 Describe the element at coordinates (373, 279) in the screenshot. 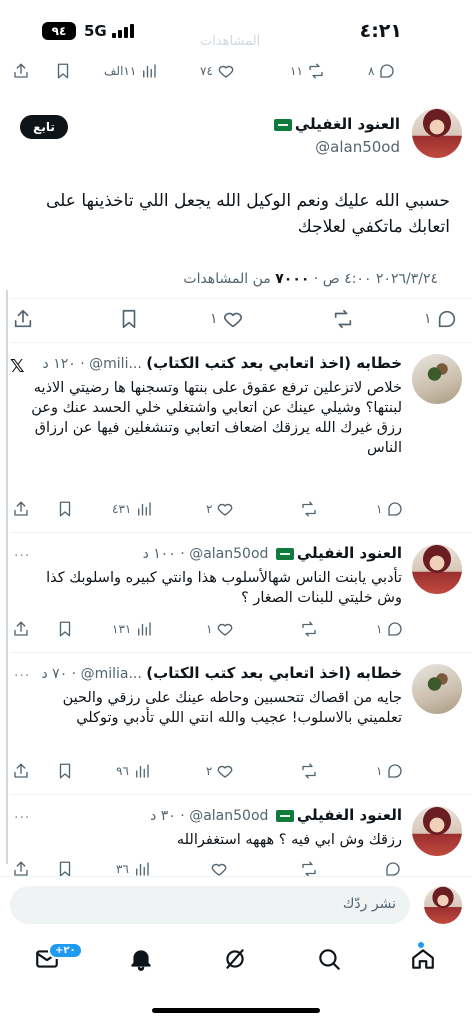

I see `tweet-timestamp: ٢٠٢٦/٣/٢٤ ٤:٠٠ ص ·` at that location.